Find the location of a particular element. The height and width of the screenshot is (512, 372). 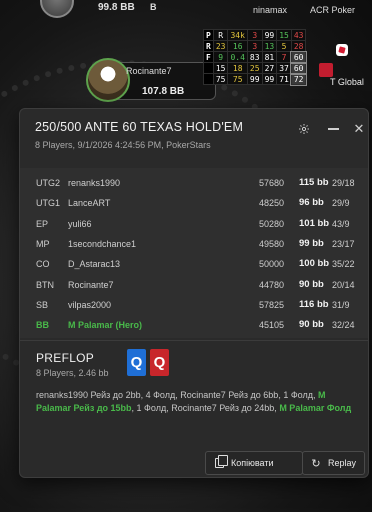

player-row: EP yuli66 50280 101 bb 43/9 is located at coordinates (194, 225).